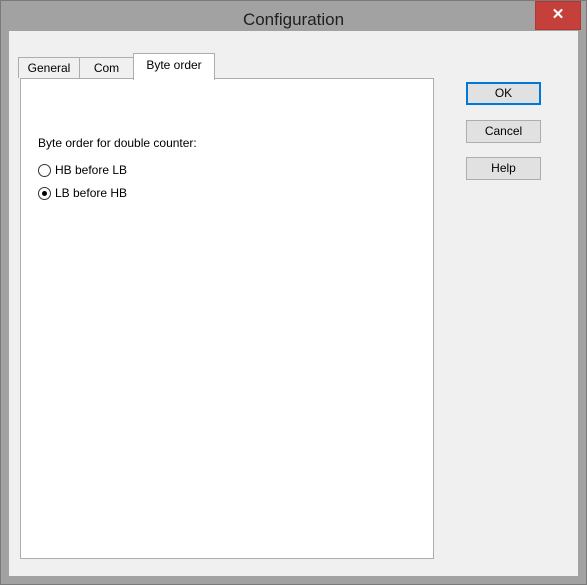 The width and height of the screenshot is (587, 585). I want to click on byte-order-label: Byte order for double counter:, so click(117, 143).